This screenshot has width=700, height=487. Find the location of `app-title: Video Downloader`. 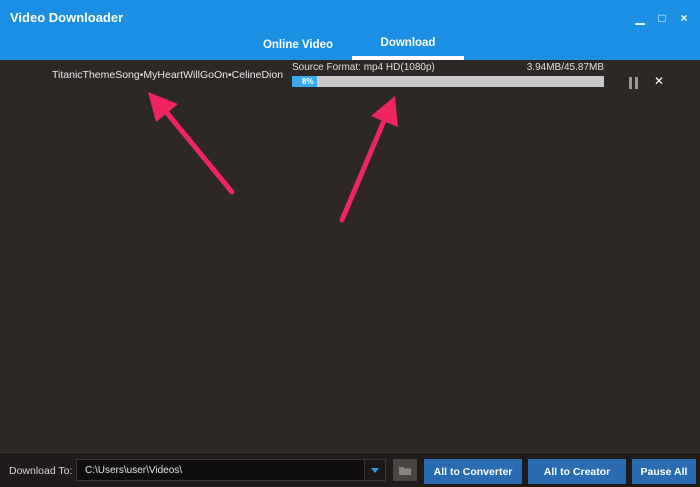

app-title: Video Downloader is located at coordinates (67, 17).